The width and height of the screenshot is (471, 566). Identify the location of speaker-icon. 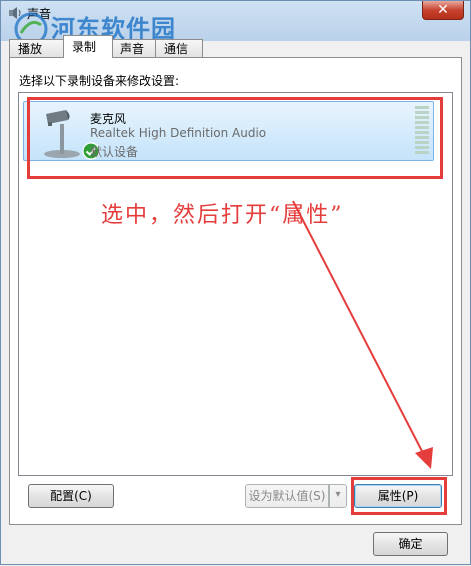
(15, 13).